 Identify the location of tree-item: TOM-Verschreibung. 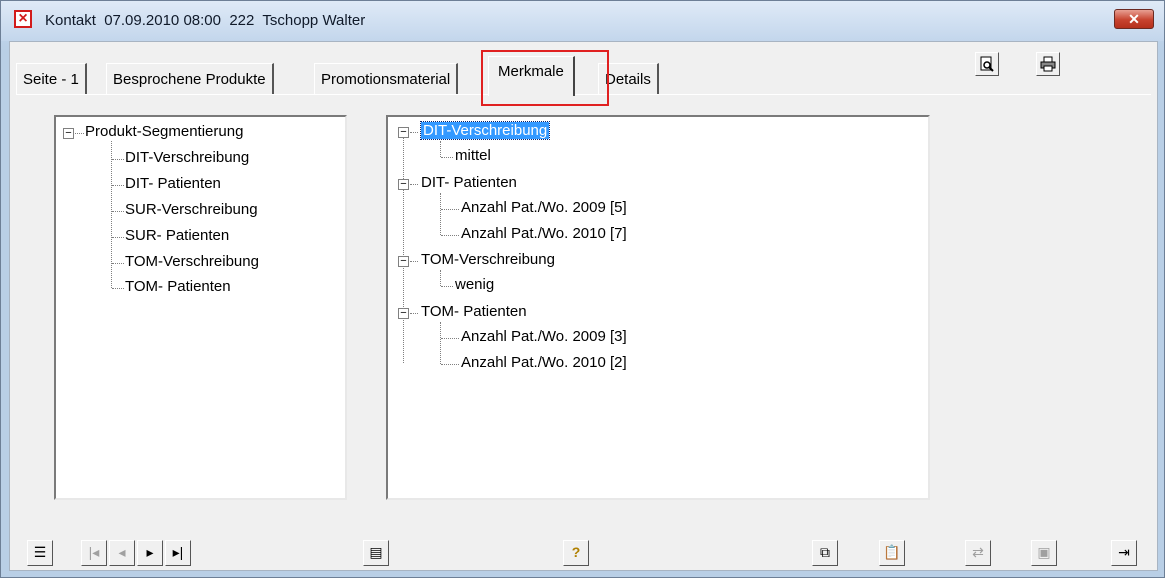
(192, 262).